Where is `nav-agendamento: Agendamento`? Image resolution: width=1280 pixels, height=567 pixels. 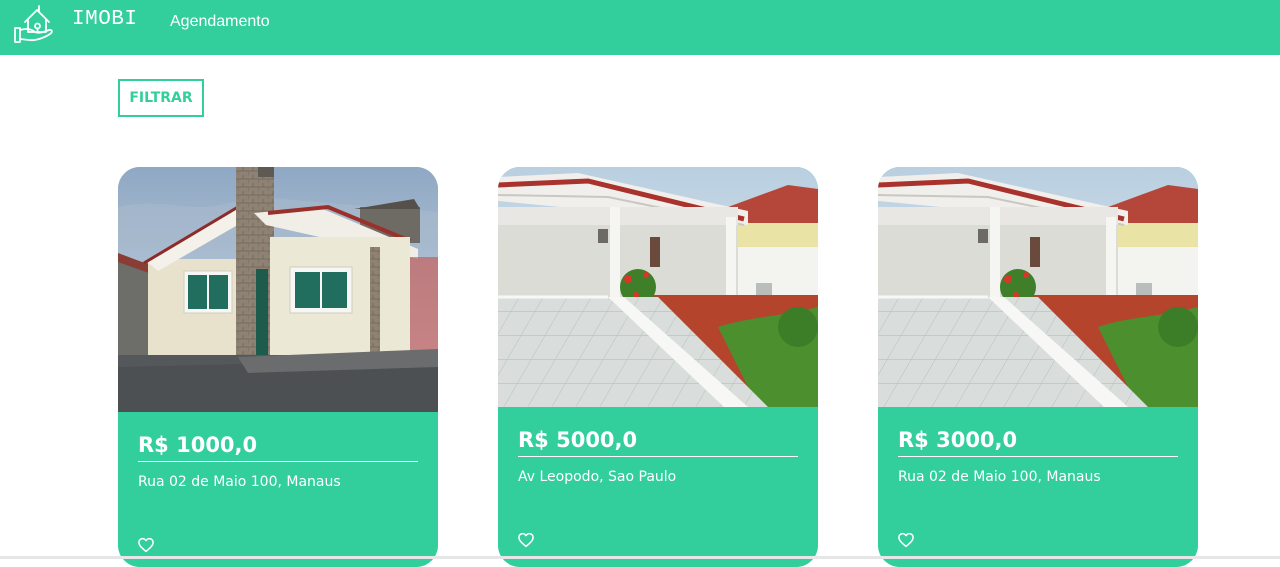 nav-agendamento: Agendamento is located at coordinates (220, 22).